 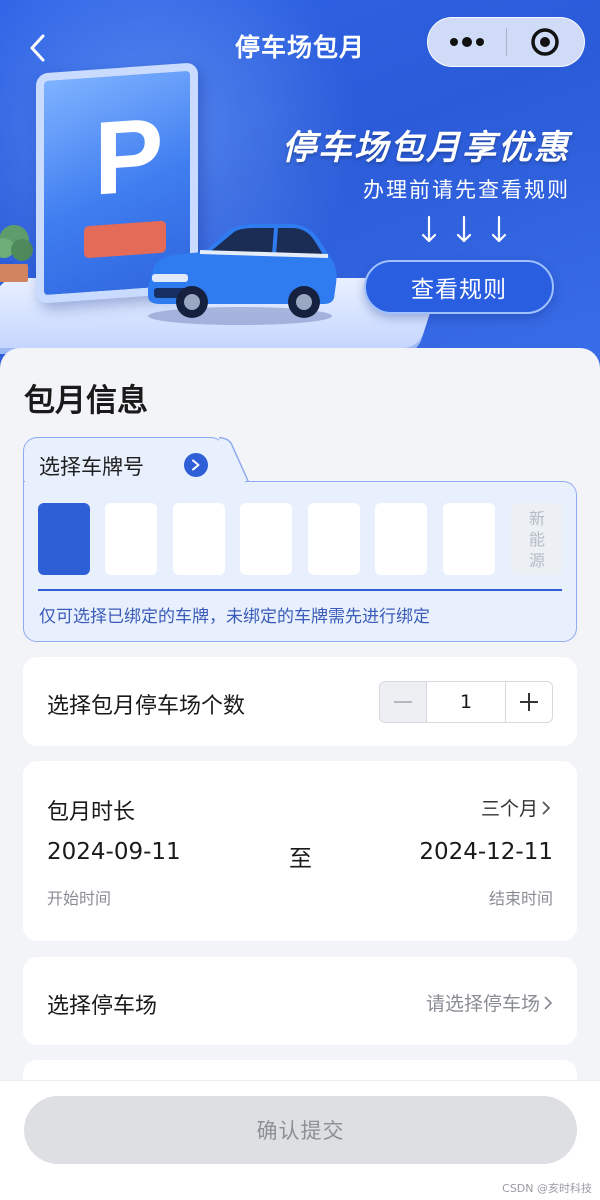 What do you see at coordinates (300, 859) in the screenshot?
I see `date-separator: 至` at bounding box center [300, 859].